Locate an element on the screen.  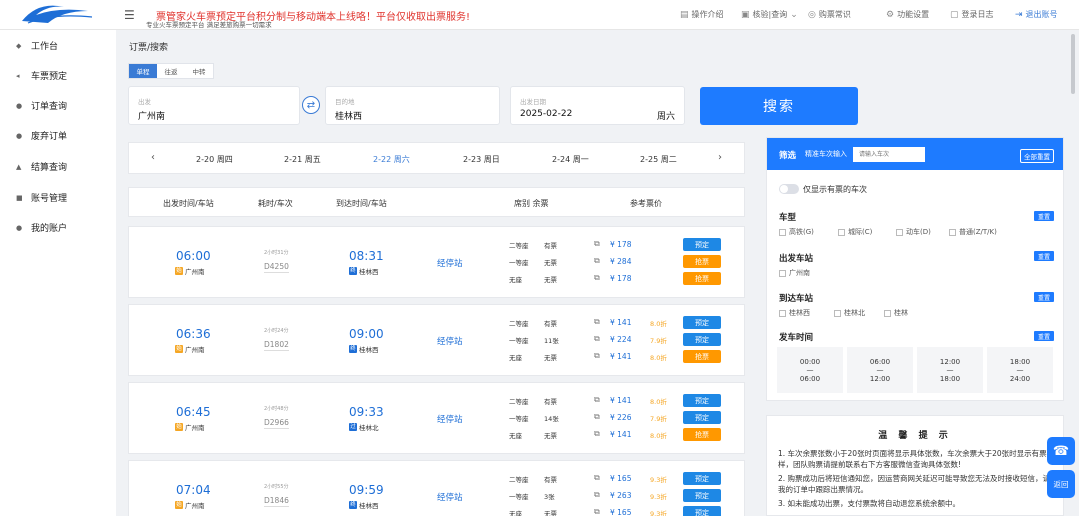
checkbox-box is located at coordinates (952, 232).